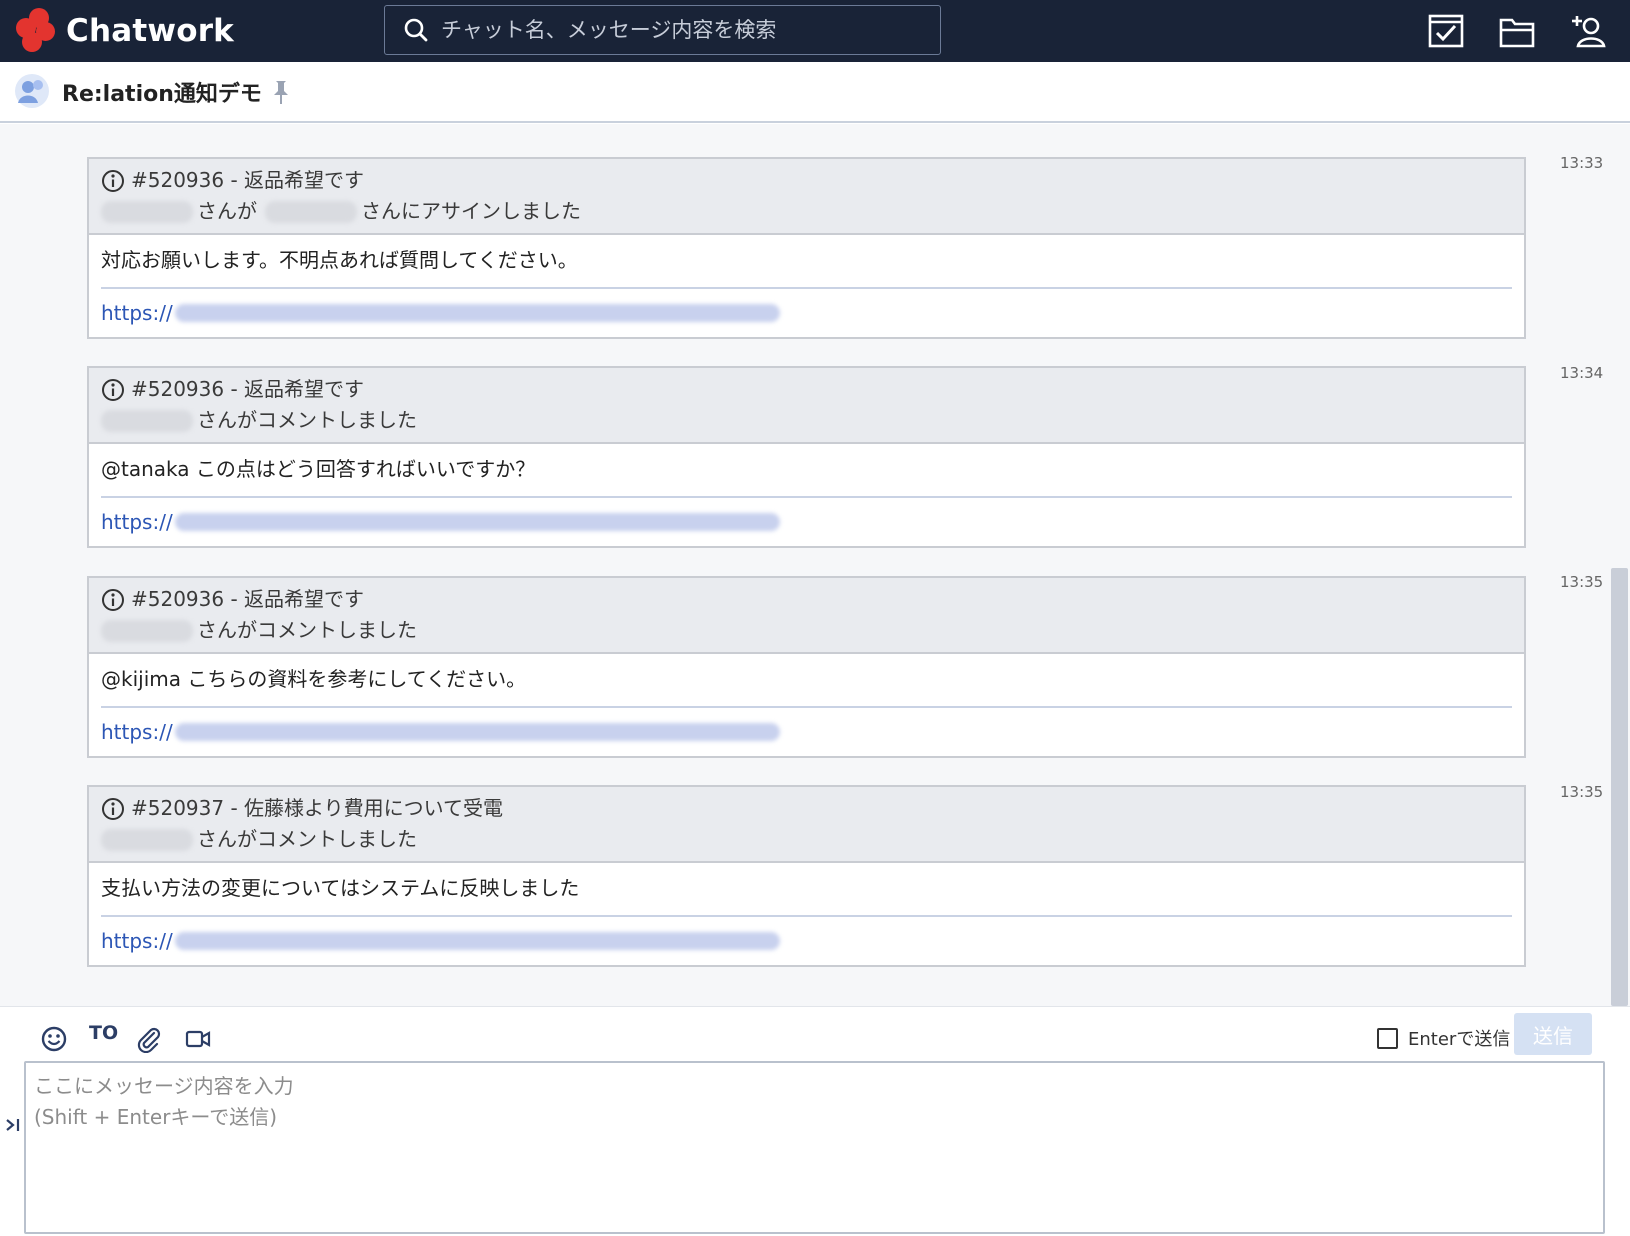 Image resolution: width=1630 pixels, height=1236 pixels. What do you see at coordinates (37, 31) in the screenshot?
I see `chatwork-logo-icon` at bounding box center [37, 31].